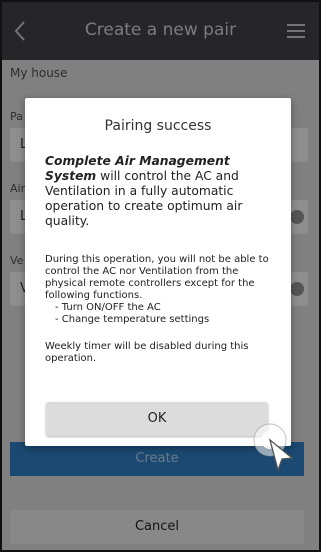  Describe the element at coordinates (108, 307) in the screenshot. I see `detail-item: - Turn ON/OFF the AC` at that location.